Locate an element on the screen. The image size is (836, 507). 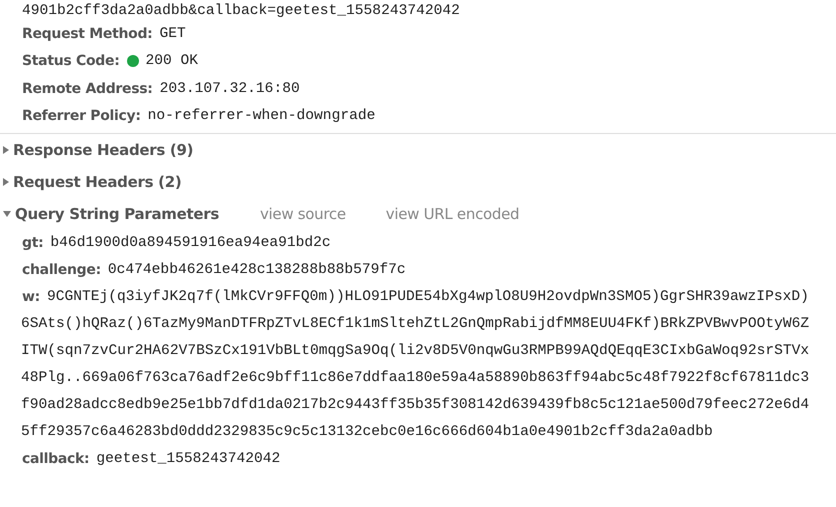
param-value: 9CGNTEj(q3iyfJK2q7f(lMkCVr9FFQ0m))HLO91PUDE54bXg4wplO8U9H2ovdpWn3SMO5)GgrSHR39awzIPsxD) is located at coordinates (428, 297).